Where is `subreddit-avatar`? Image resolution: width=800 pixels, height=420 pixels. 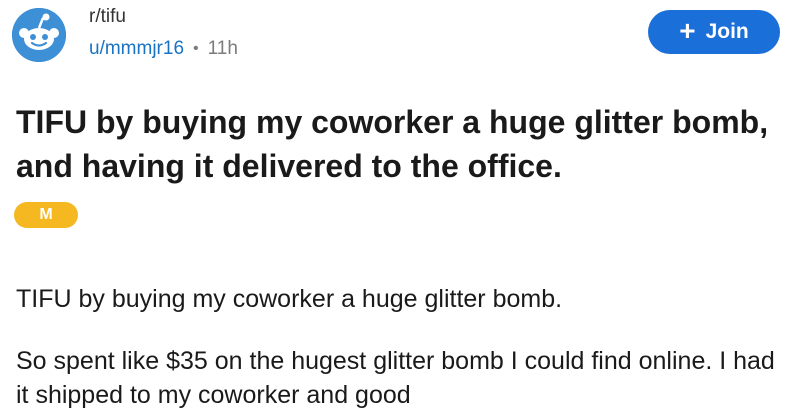 subreddit-avatar is located at coordinates (39, 35).